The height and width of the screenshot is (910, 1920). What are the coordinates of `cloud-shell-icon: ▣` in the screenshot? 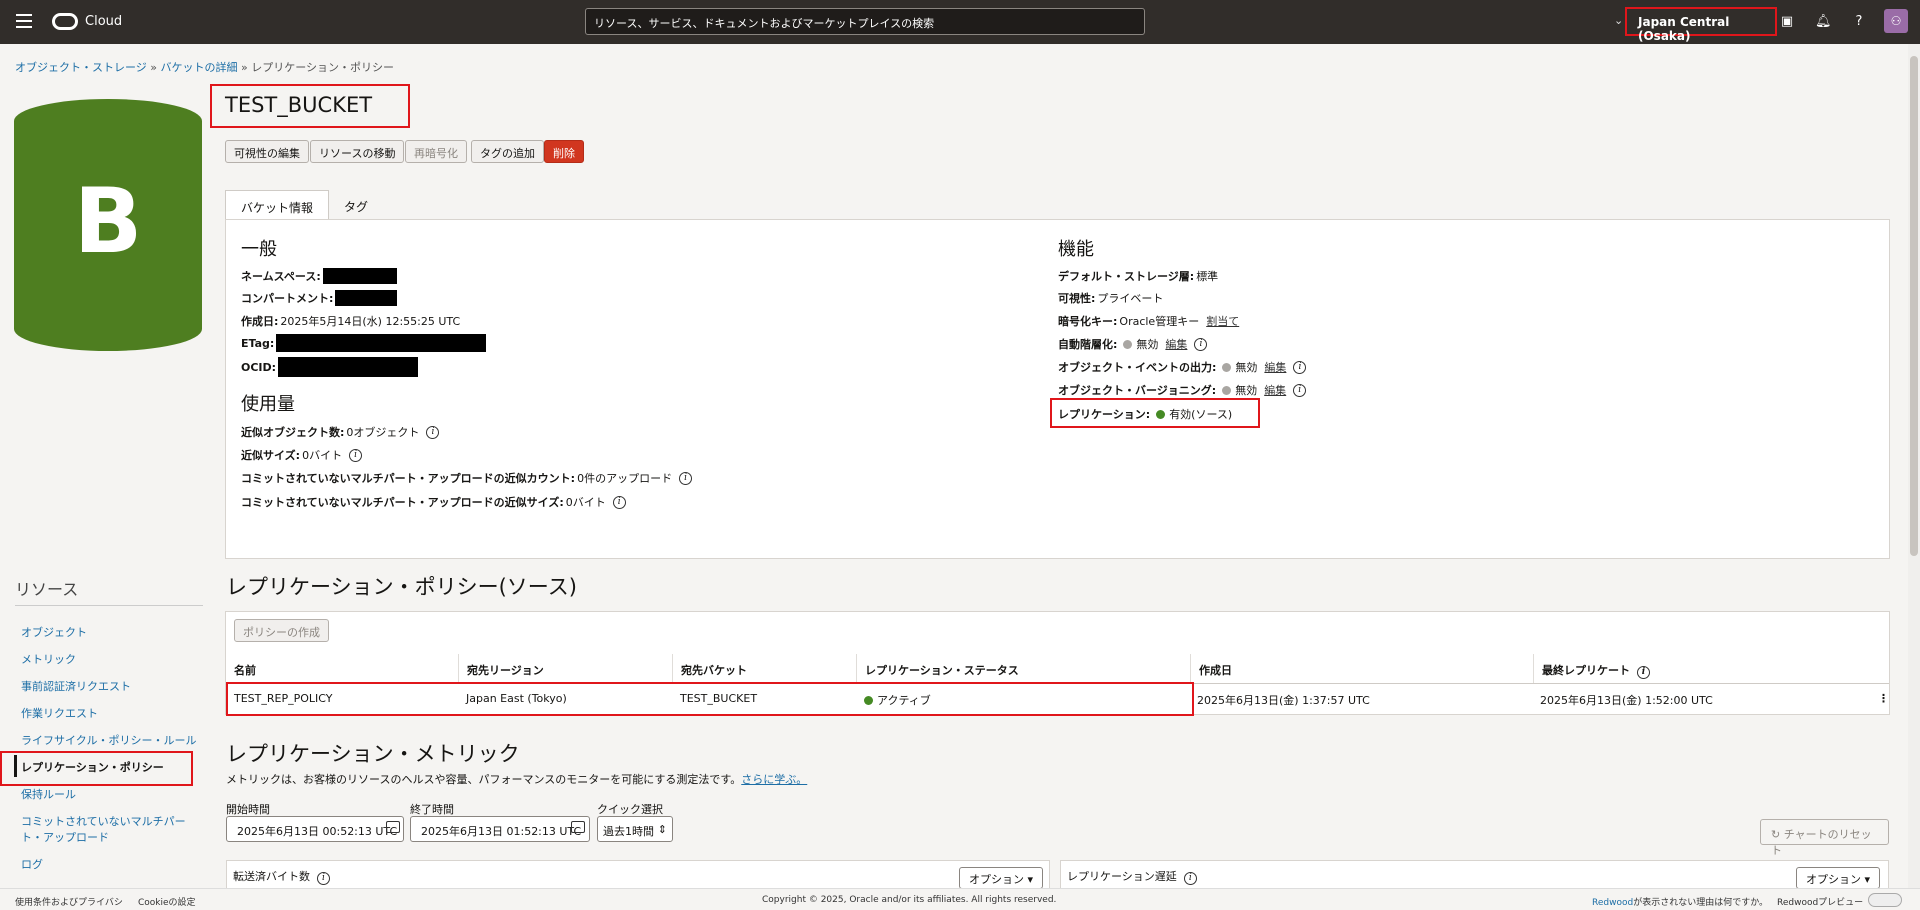 It's located at (1787, 22).